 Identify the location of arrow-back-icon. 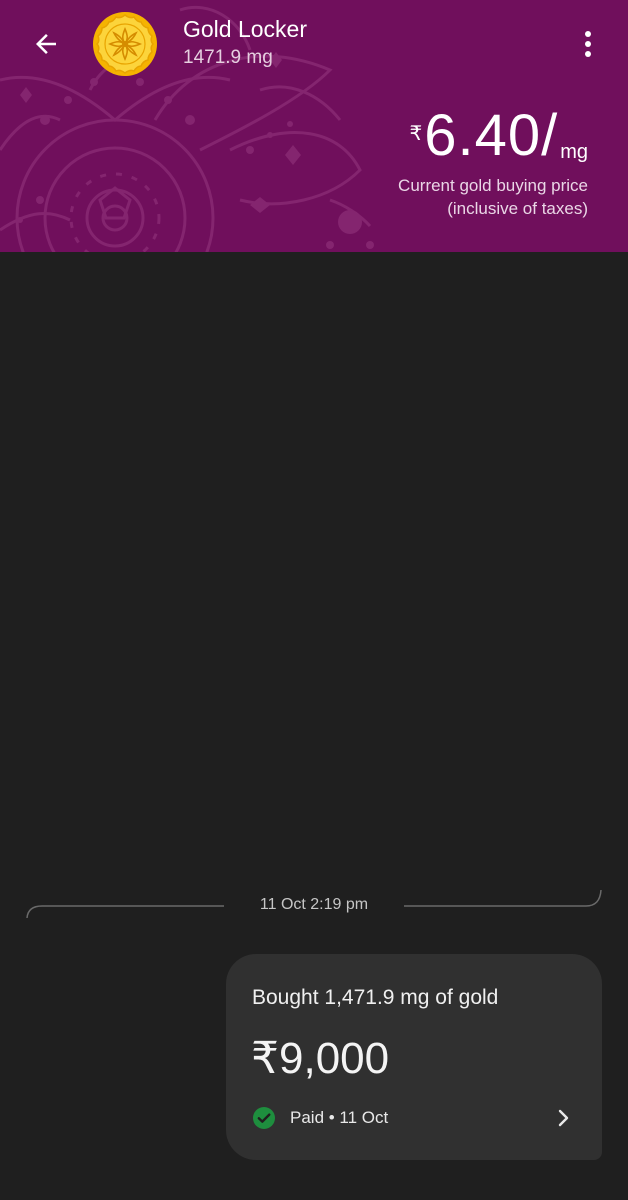
(46, 44).